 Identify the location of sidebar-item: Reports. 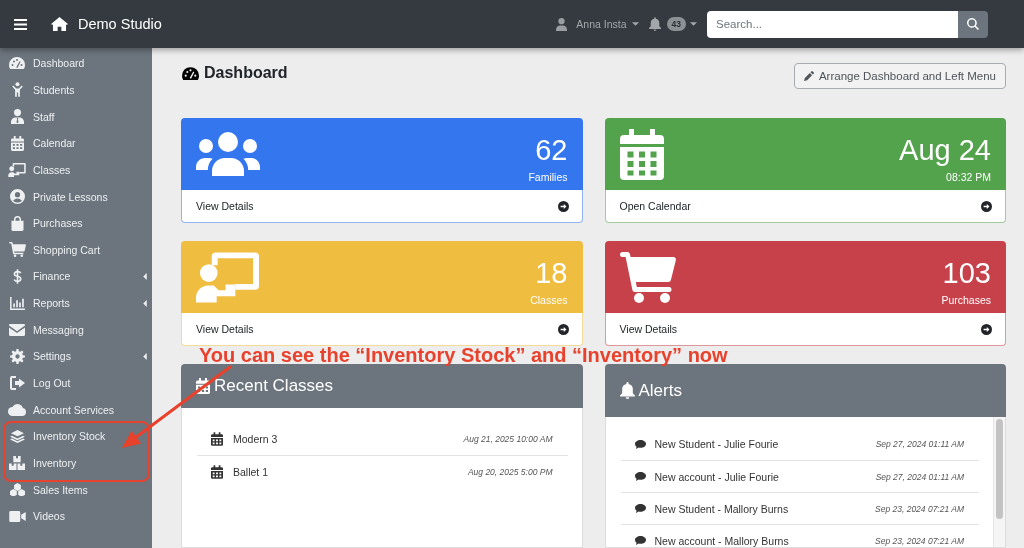
(76, 303).